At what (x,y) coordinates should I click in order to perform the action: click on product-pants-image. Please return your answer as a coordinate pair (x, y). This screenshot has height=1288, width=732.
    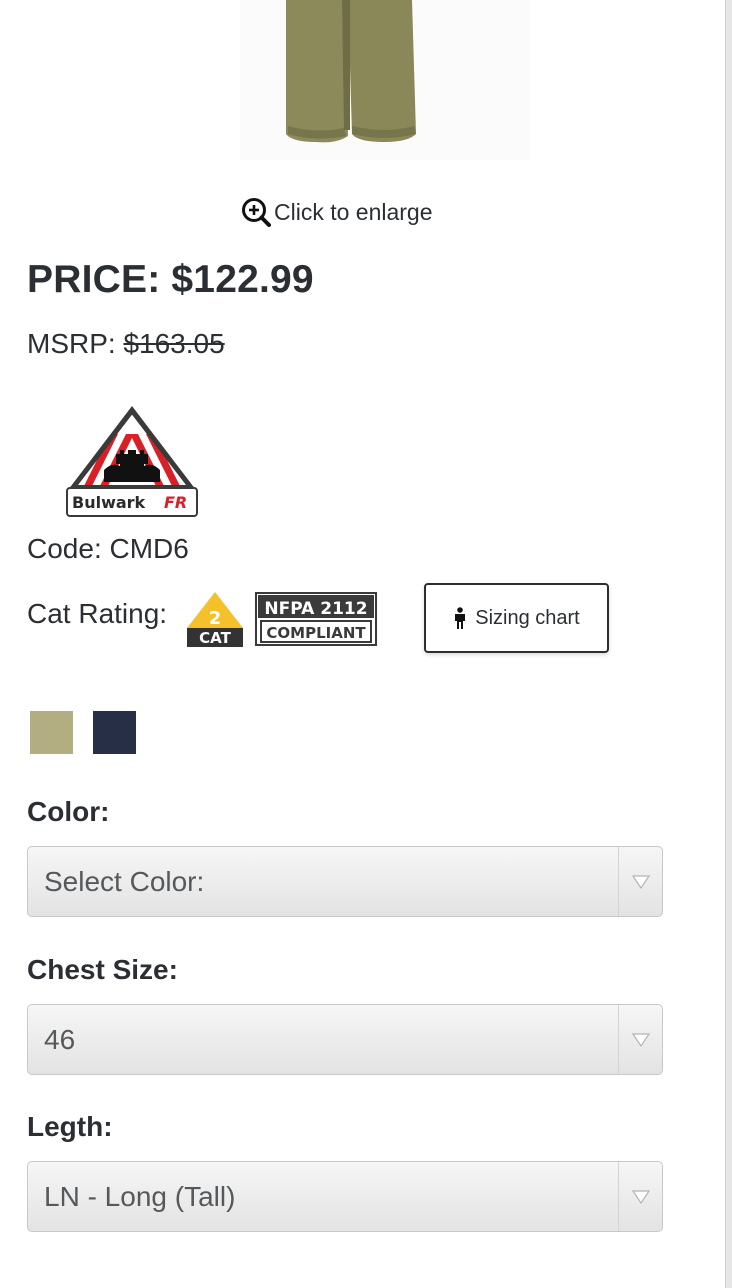
    Looking at the image, I should click on (385, 80).